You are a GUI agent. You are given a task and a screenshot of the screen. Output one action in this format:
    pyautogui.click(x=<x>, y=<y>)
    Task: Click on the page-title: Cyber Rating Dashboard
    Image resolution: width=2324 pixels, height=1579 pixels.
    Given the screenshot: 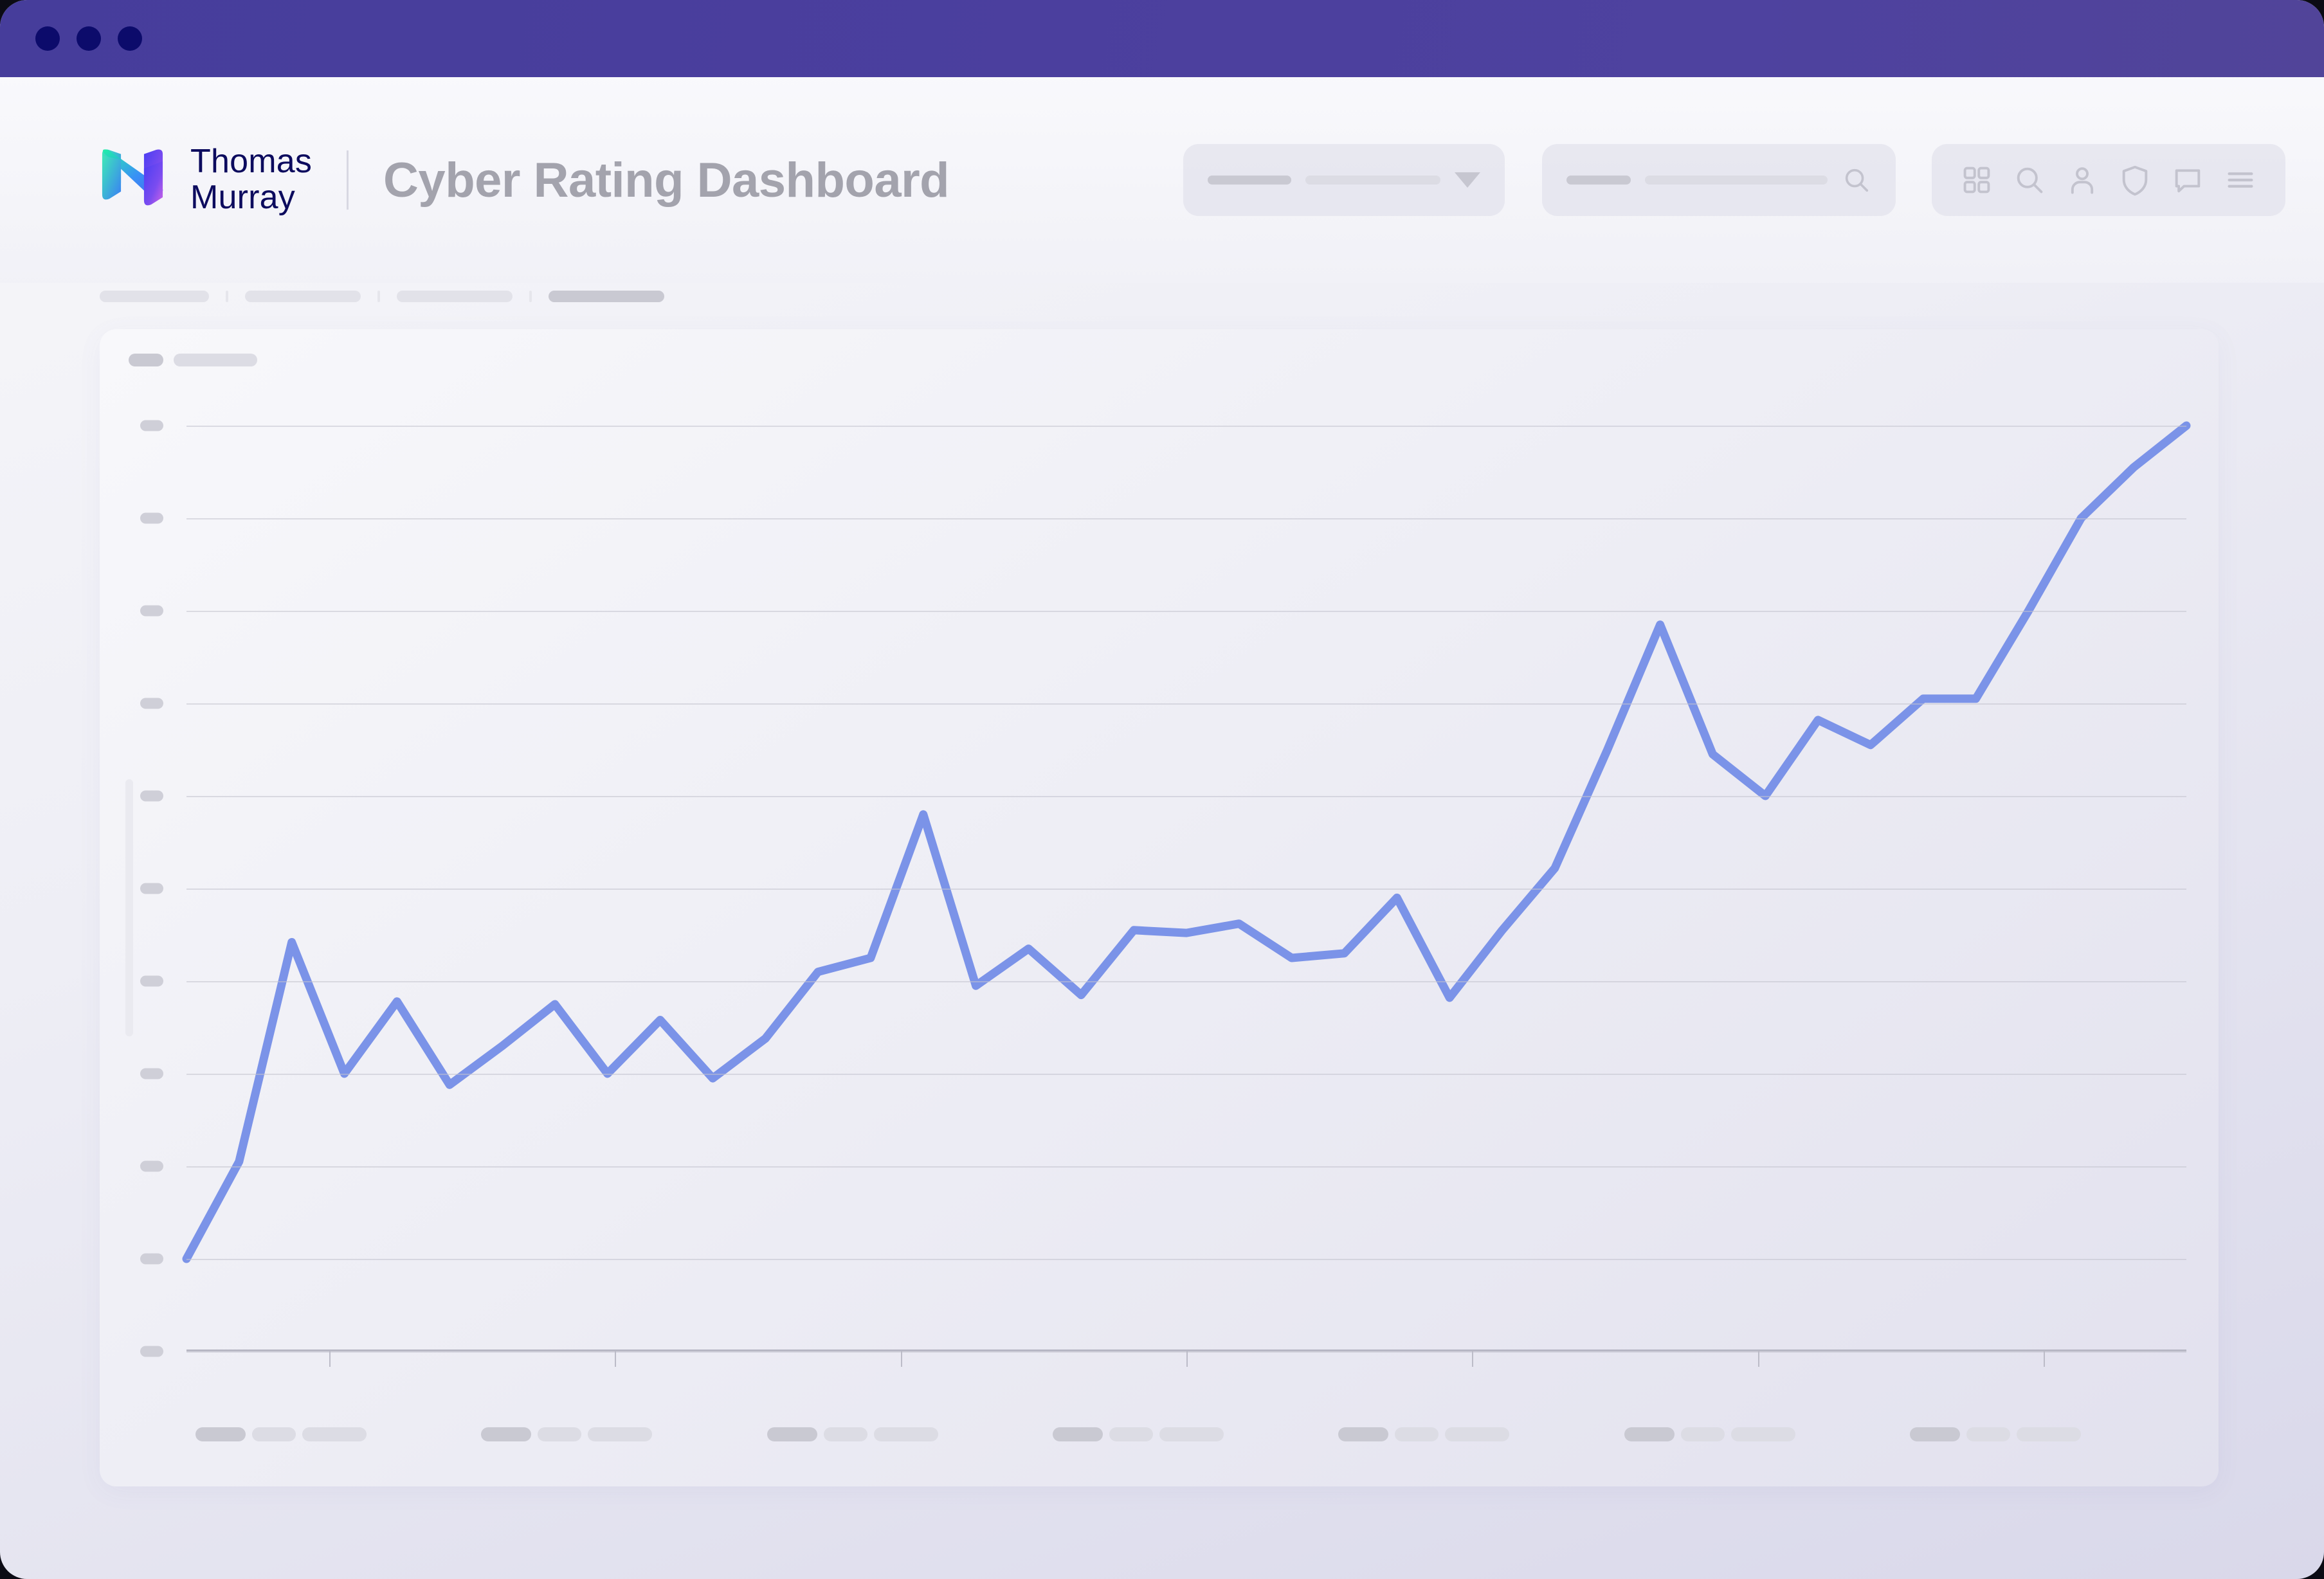 What is the action you would take?
    pyautogui.click(x=666, y=180)
    